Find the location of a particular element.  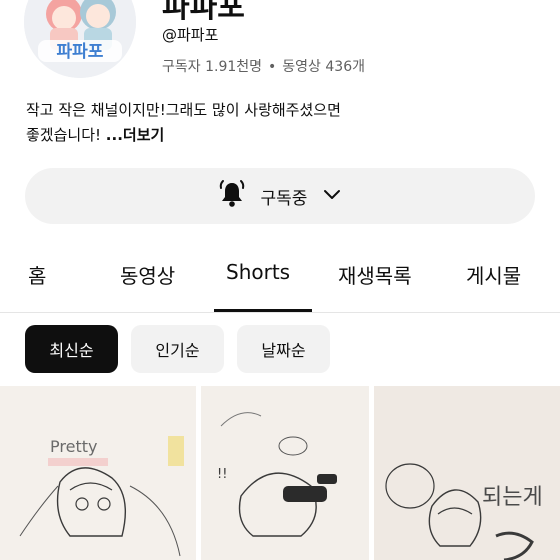

channel-name: 파파포 is located at coordinates (203, 12).